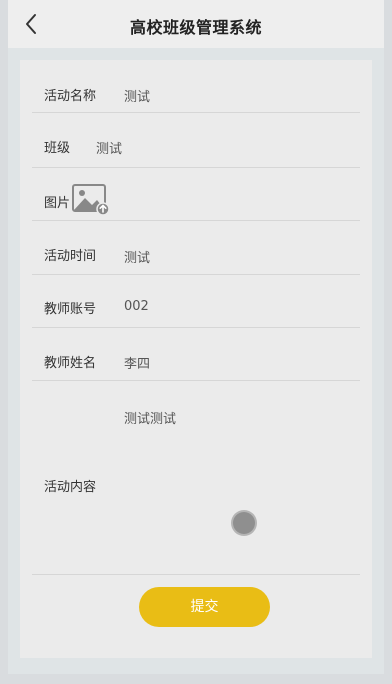 Image resolution: width=392 pixels, height=684 pixels. What do you see at coordinates (196, 86) in the screenshot?
I see `activity-name-row: 活动名称 测试` at bounding box center [196, 86].